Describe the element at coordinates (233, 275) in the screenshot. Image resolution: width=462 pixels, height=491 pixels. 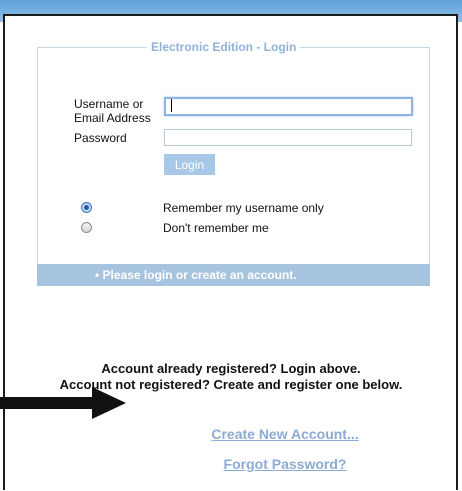
I see `status-message-bar: • Please login or create an account.` at that location.